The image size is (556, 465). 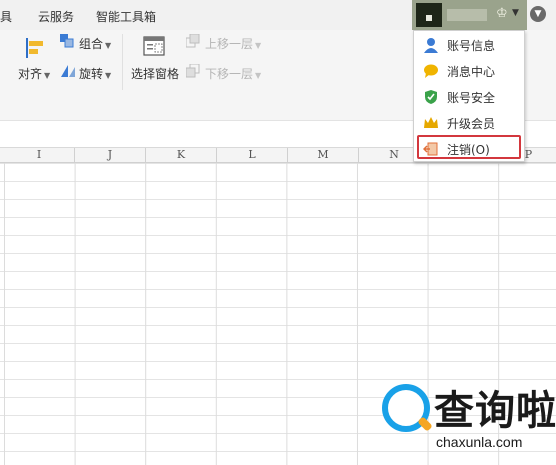 What do you see at coordinates (155, 73) in the screenshot?
I see `selection-pane-button: 选择窗格` at bounding box center [155, 73].